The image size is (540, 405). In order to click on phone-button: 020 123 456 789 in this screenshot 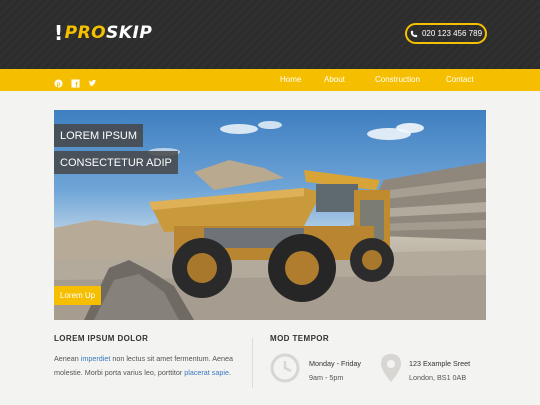, I will do `click(446, 33)`.